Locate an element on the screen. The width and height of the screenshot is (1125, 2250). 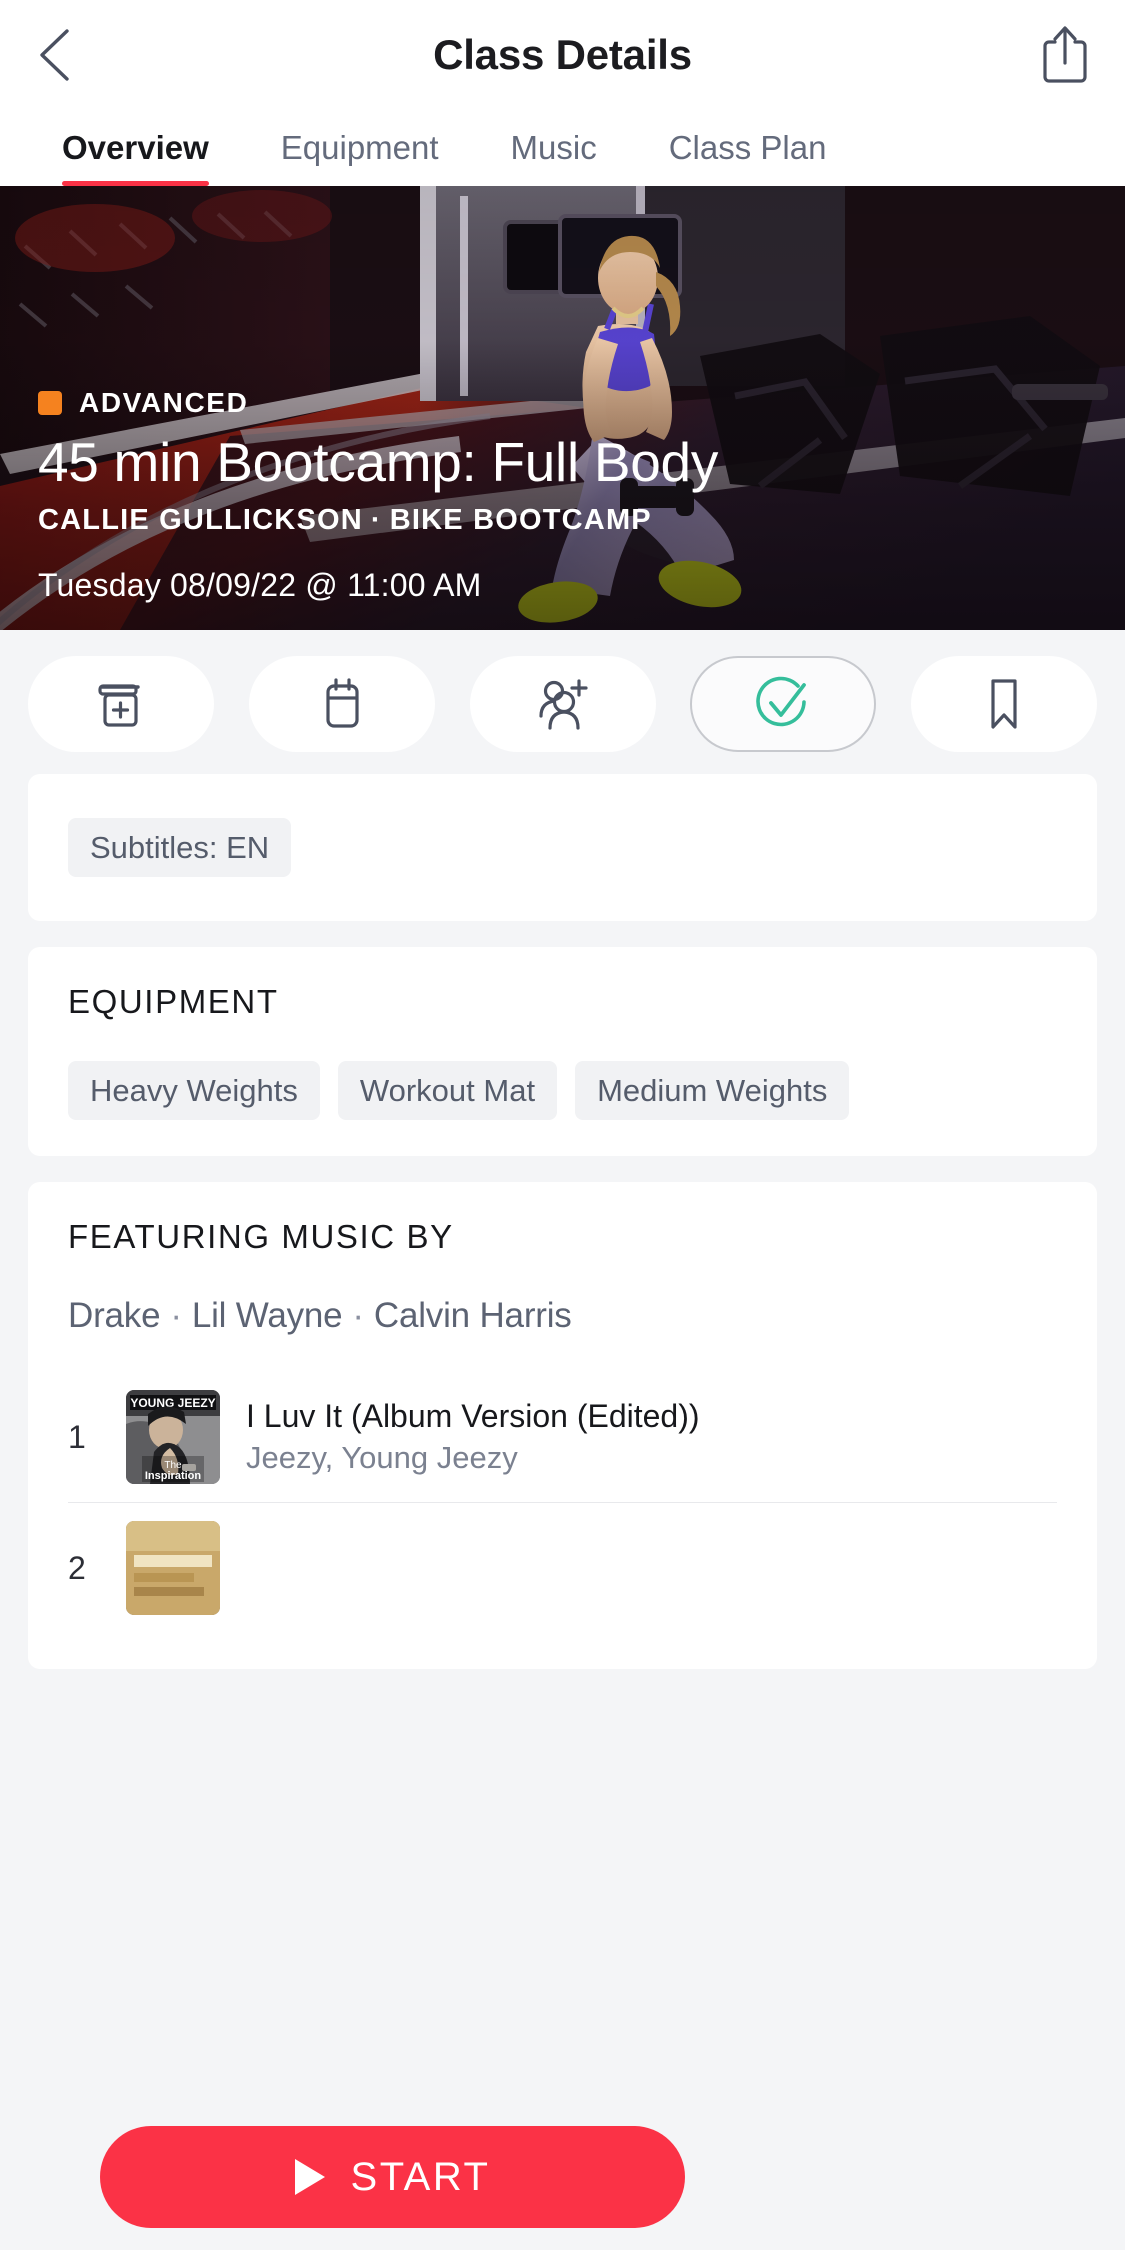
bookmark-button is located at coordinates (1004, 704).